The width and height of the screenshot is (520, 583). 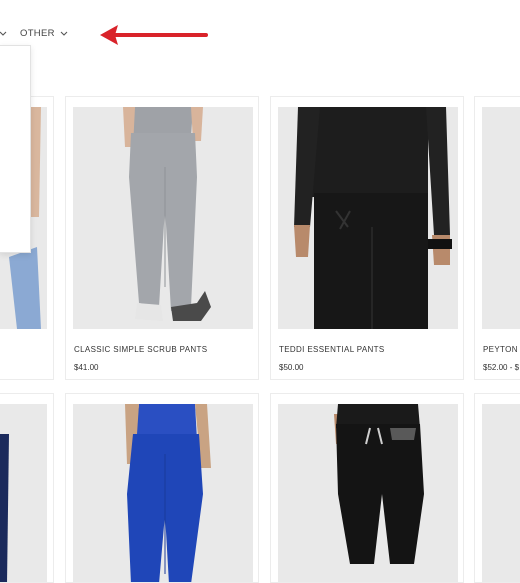 What do you see at coordinates (167, 214) in the screenshot?
I see `gray-scrub-pants-photo` at bounding box center [167, 214].